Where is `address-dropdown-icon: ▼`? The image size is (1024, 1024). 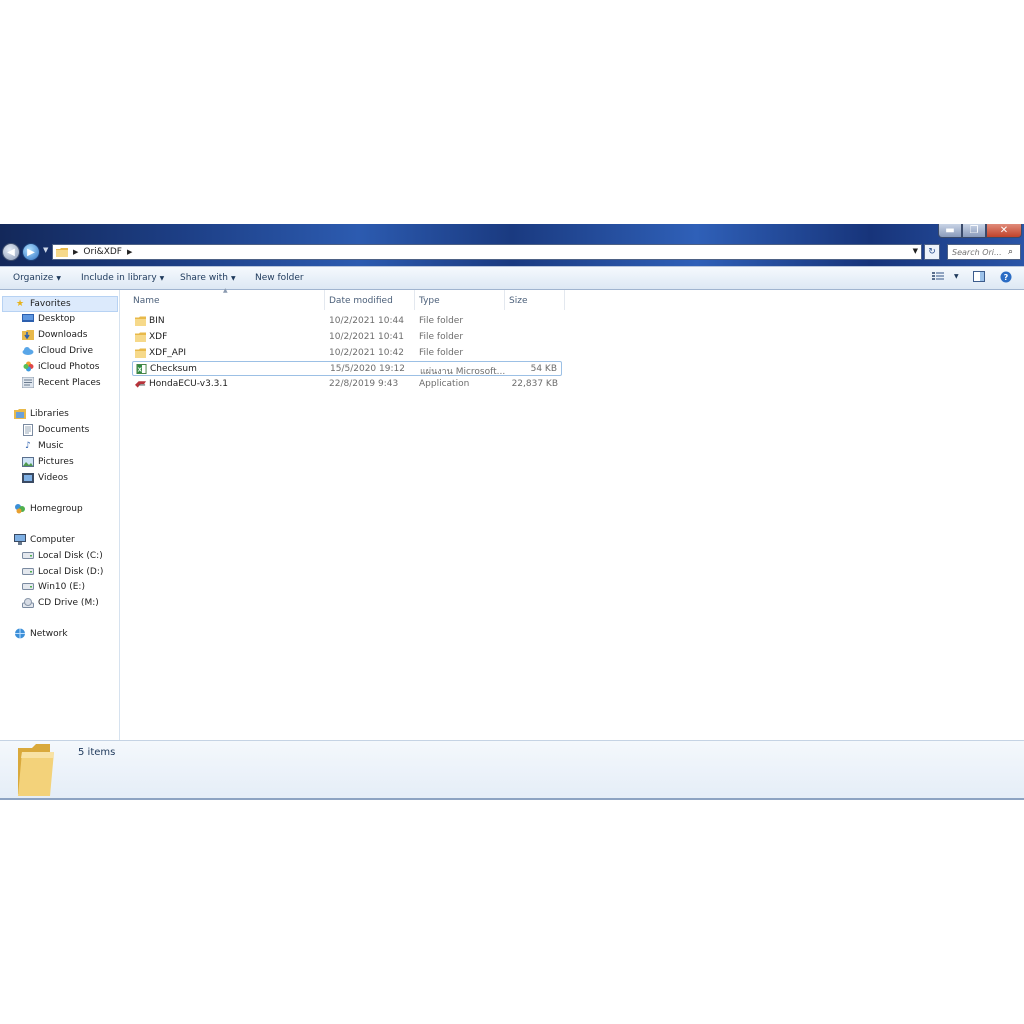 address-dropdown-icon: ▼ is located at coordinates (915, 251).